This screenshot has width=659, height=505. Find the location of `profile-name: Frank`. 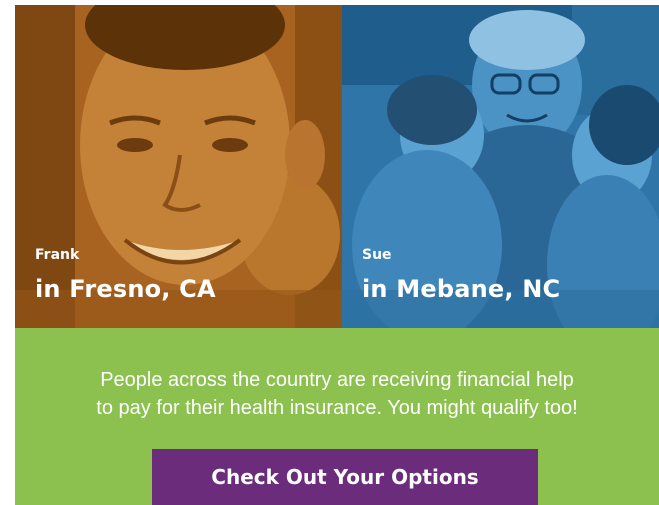

profile-name: Frank is located at coordinates (57, 255).